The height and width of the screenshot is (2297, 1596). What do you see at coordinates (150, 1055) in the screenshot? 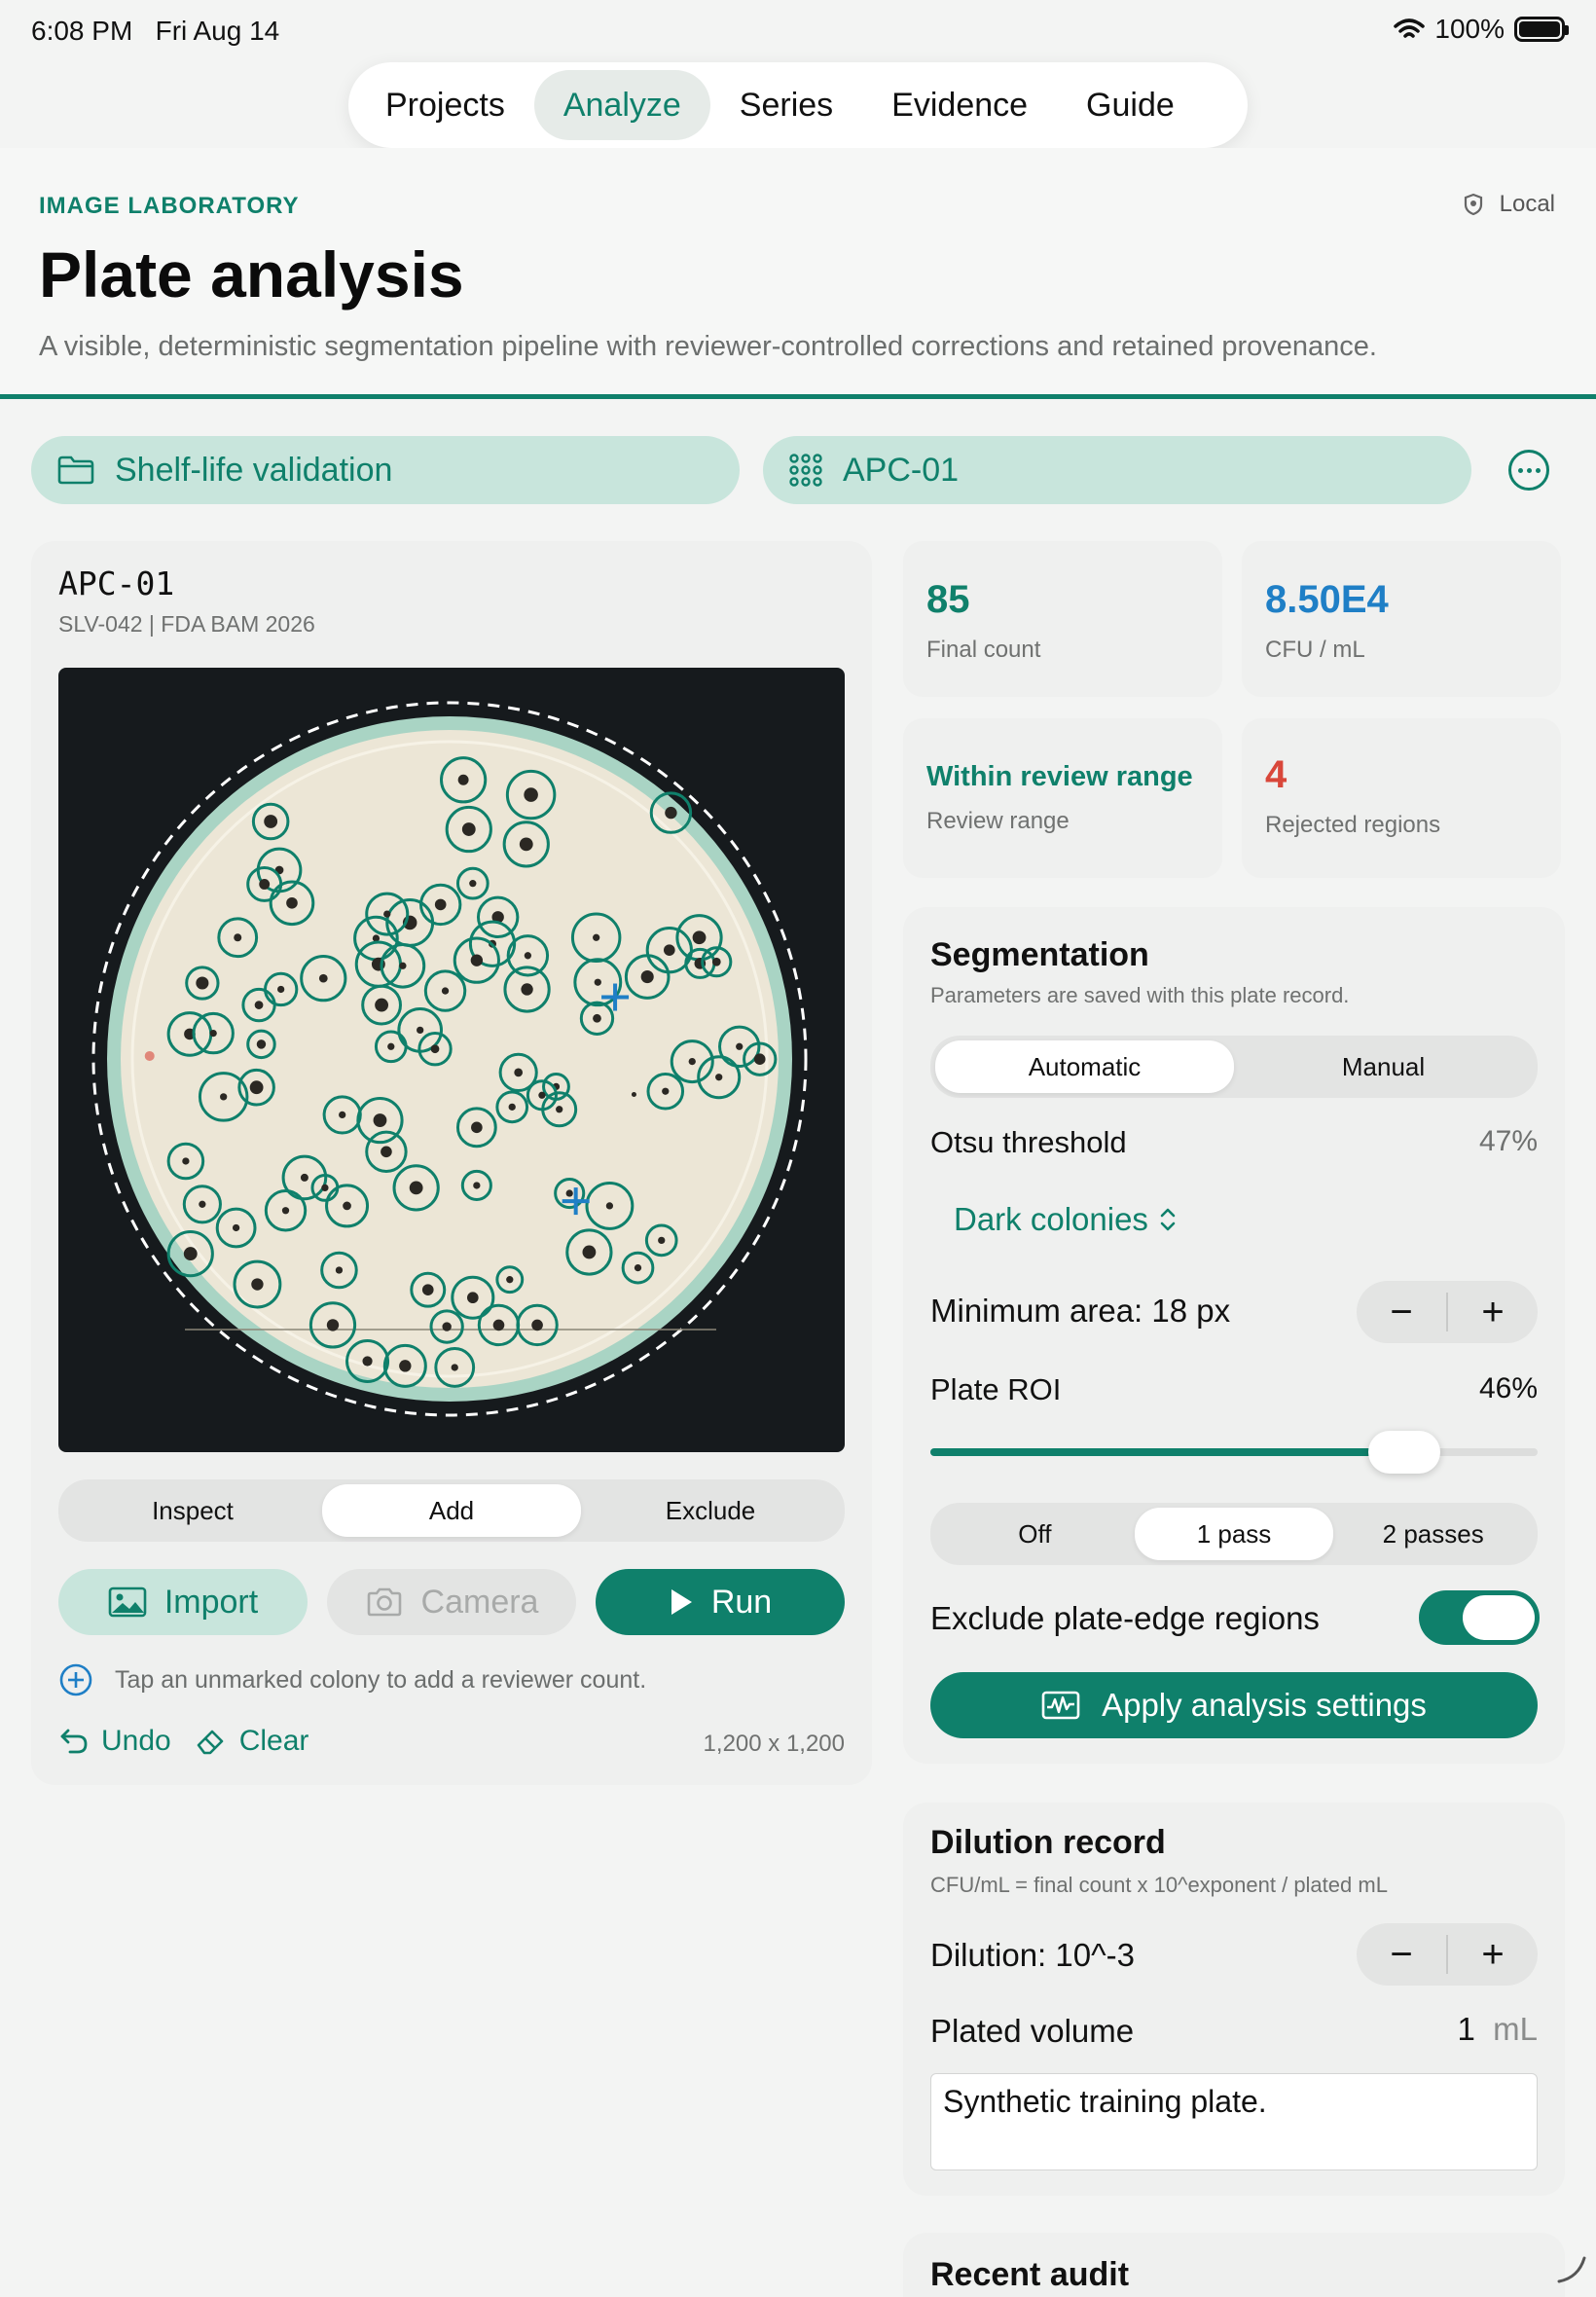
I see `rejected-region` at bounding box center [150, 1055].